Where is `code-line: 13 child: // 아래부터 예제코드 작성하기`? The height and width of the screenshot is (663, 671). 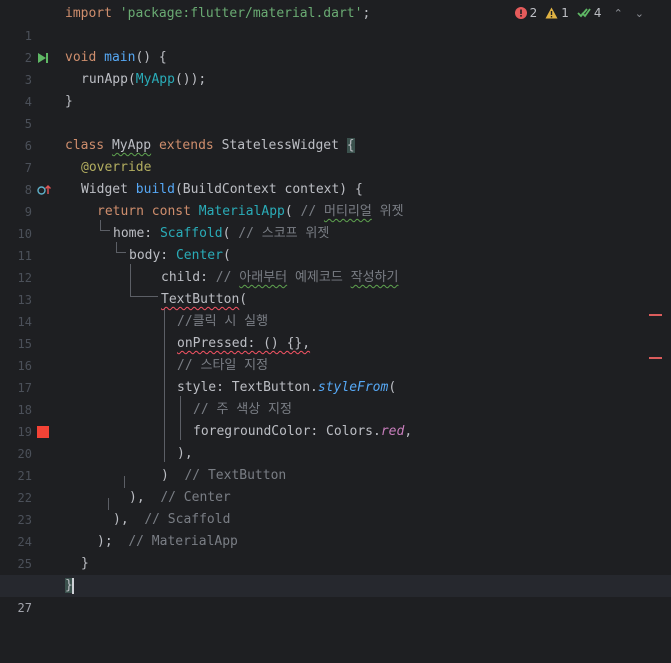 code-line: 13 child: // 아래부터 예제코드 작성하기 is located at coordinates (335, 287).